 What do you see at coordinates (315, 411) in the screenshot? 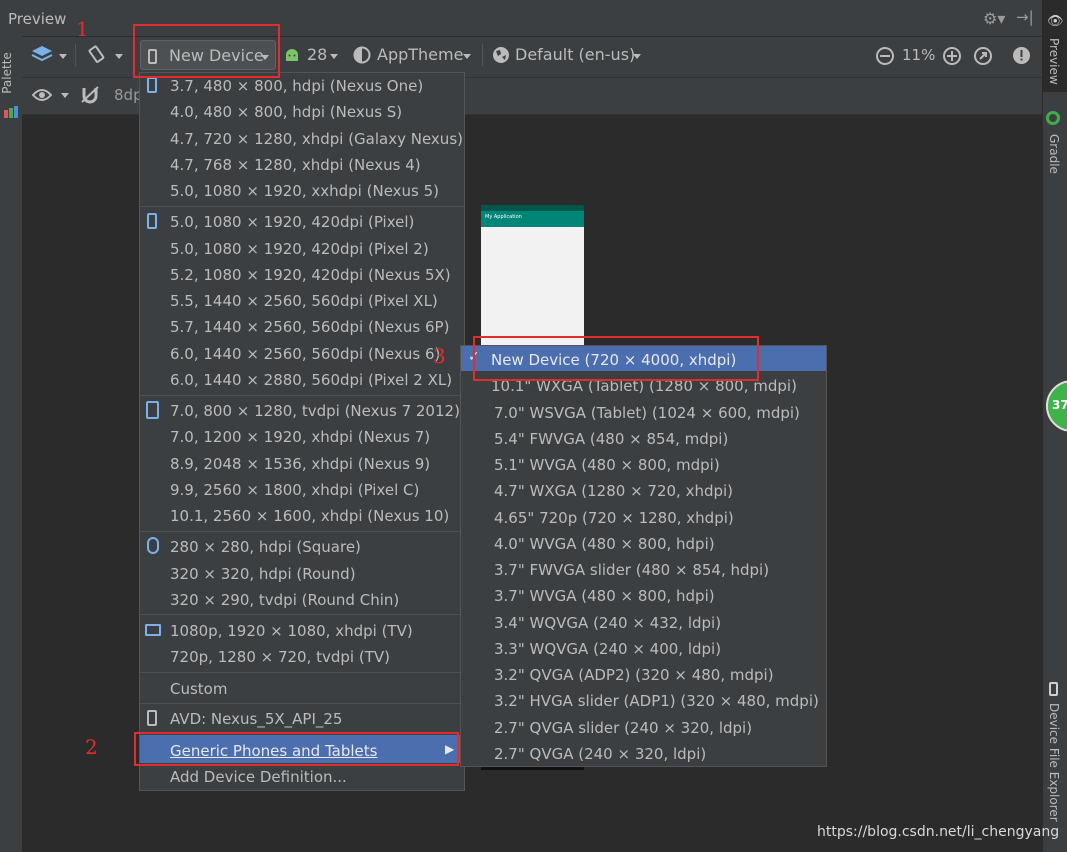
I see `menu-item-nexus-7-2012: 7.0, 800 × 1280, tvdpi (Nexus 7 2012)` at bounding box center [315, 411].